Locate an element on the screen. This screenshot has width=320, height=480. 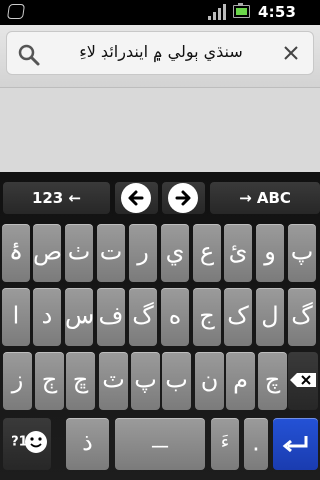
close-icon is located at coordinates (291, 53).